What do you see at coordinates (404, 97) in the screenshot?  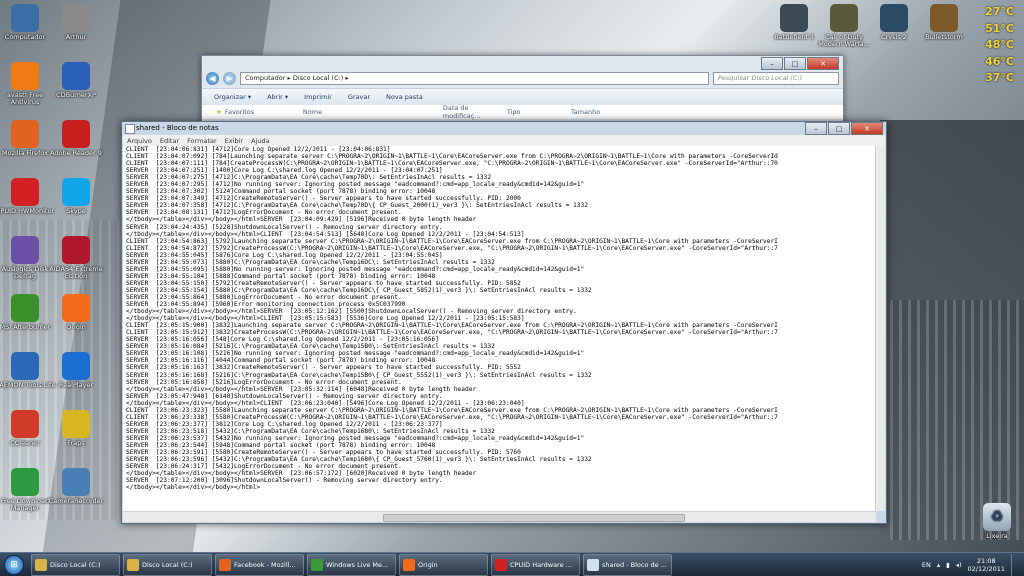 I see `new-folder-button: Nova pasta` at bounding box center [404, 97].